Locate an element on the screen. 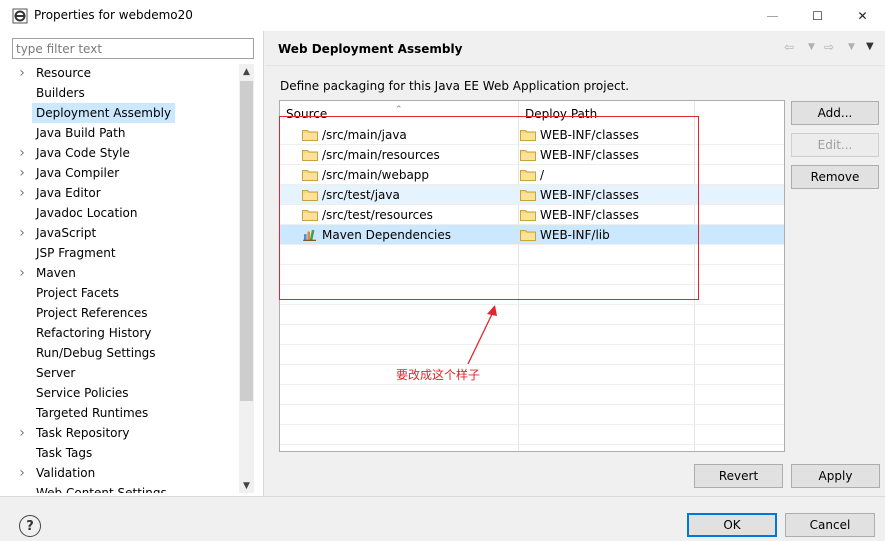  tree-item: › Java Compiler is located at coordinates (125, 173).